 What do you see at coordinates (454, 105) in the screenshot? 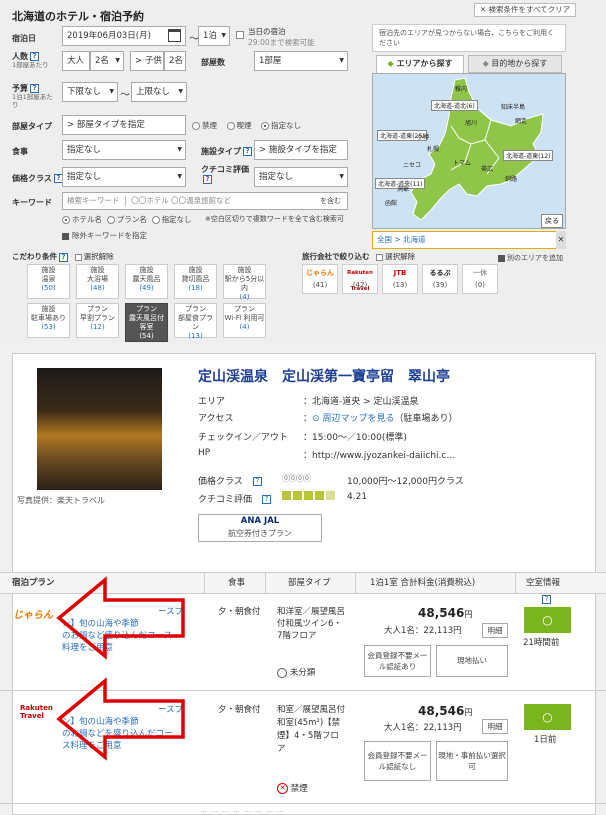
I see `map-region-1: 北海道-道北(6)` at bounding box center [454, 105].